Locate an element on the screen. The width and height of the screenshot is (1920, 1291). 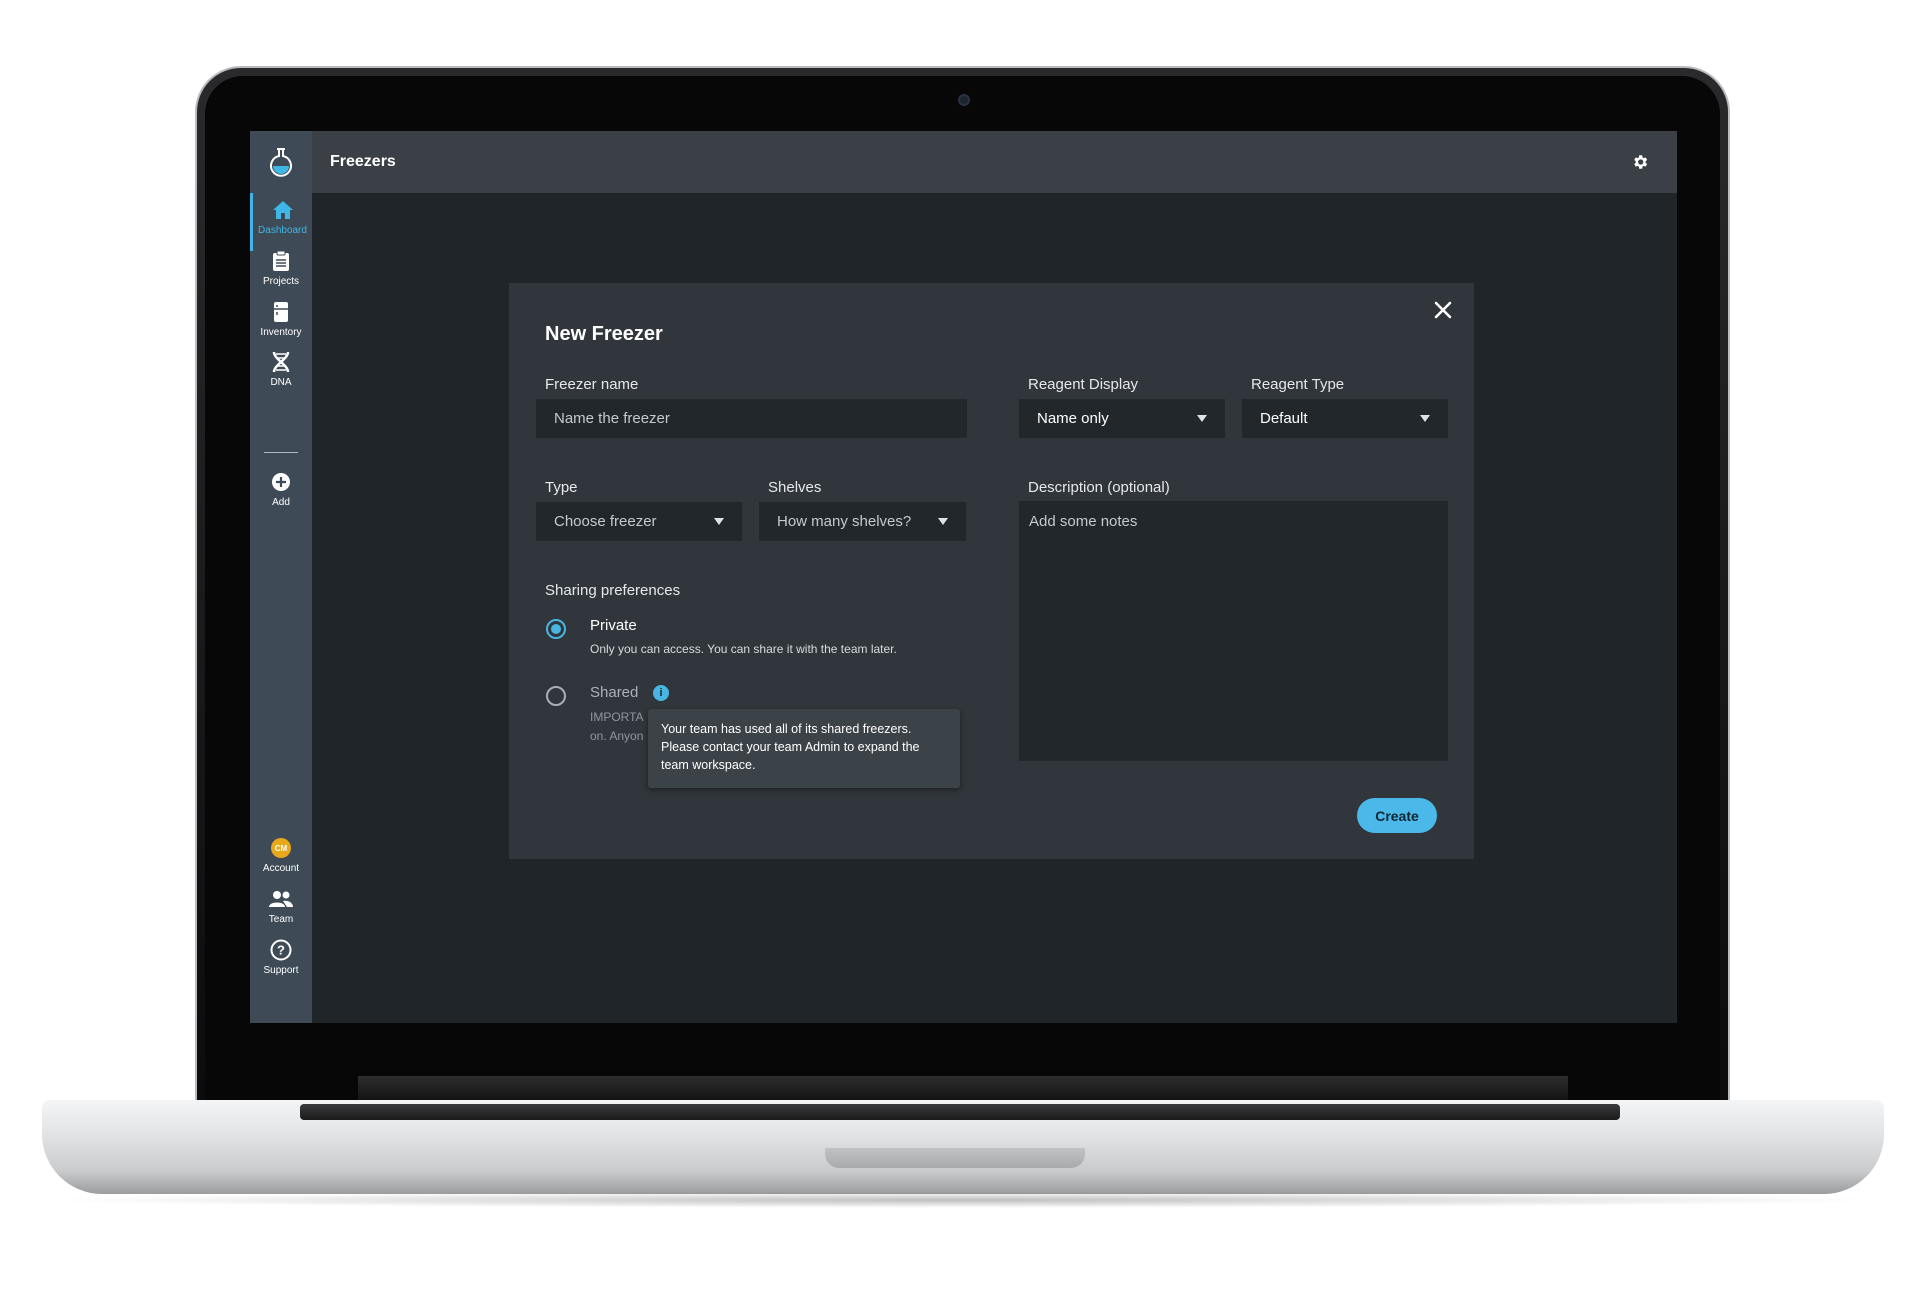
reagent-display-label: Reagent Display is located at coordinates (1083, 384).